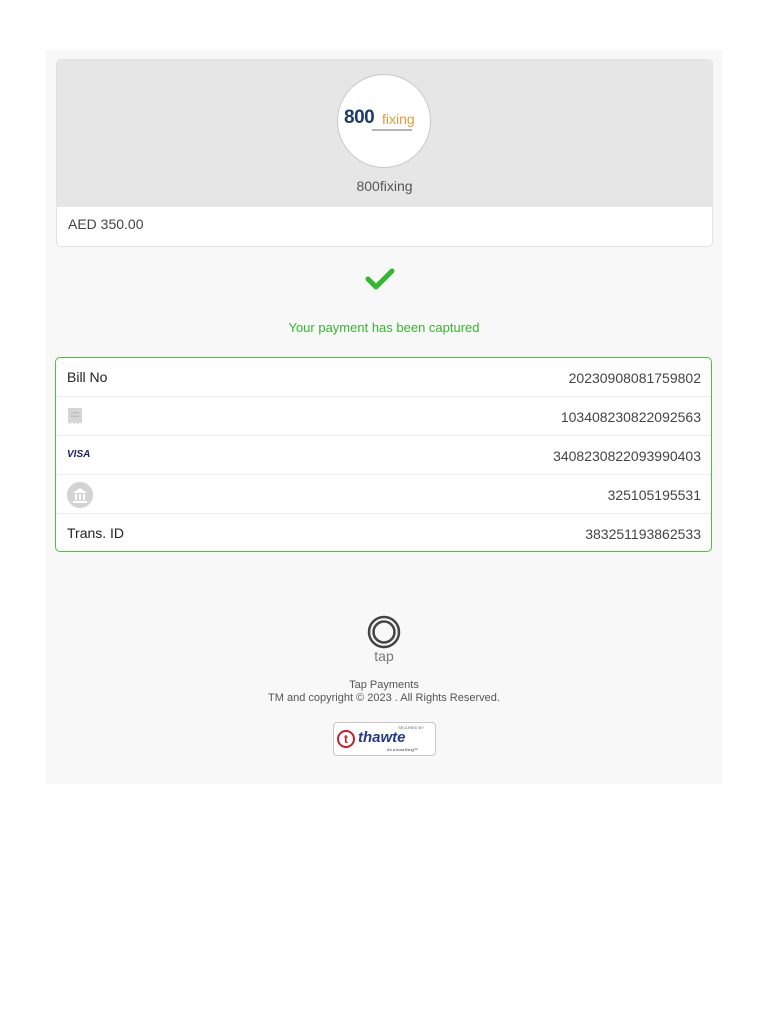 The image size is (768, 1024). Describe the element at coordinates (630, 417) in the screenshot. I see `receipt-value: 103408230822092563` at that location.